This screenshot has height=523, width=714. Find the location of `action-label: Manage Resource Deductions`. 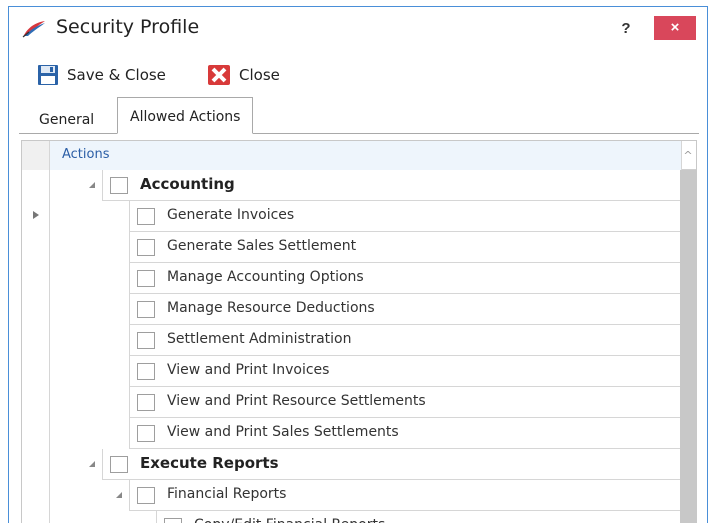

action-label: Manage Resource Deductions is located at coordinates (271, 308).